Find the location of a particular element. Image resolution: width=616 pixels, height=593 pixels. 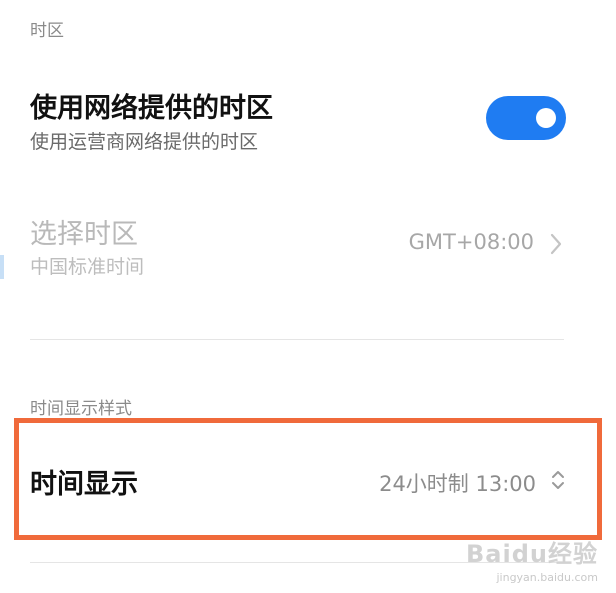

network-timezone-toggle is located at coordinates (526, 118).